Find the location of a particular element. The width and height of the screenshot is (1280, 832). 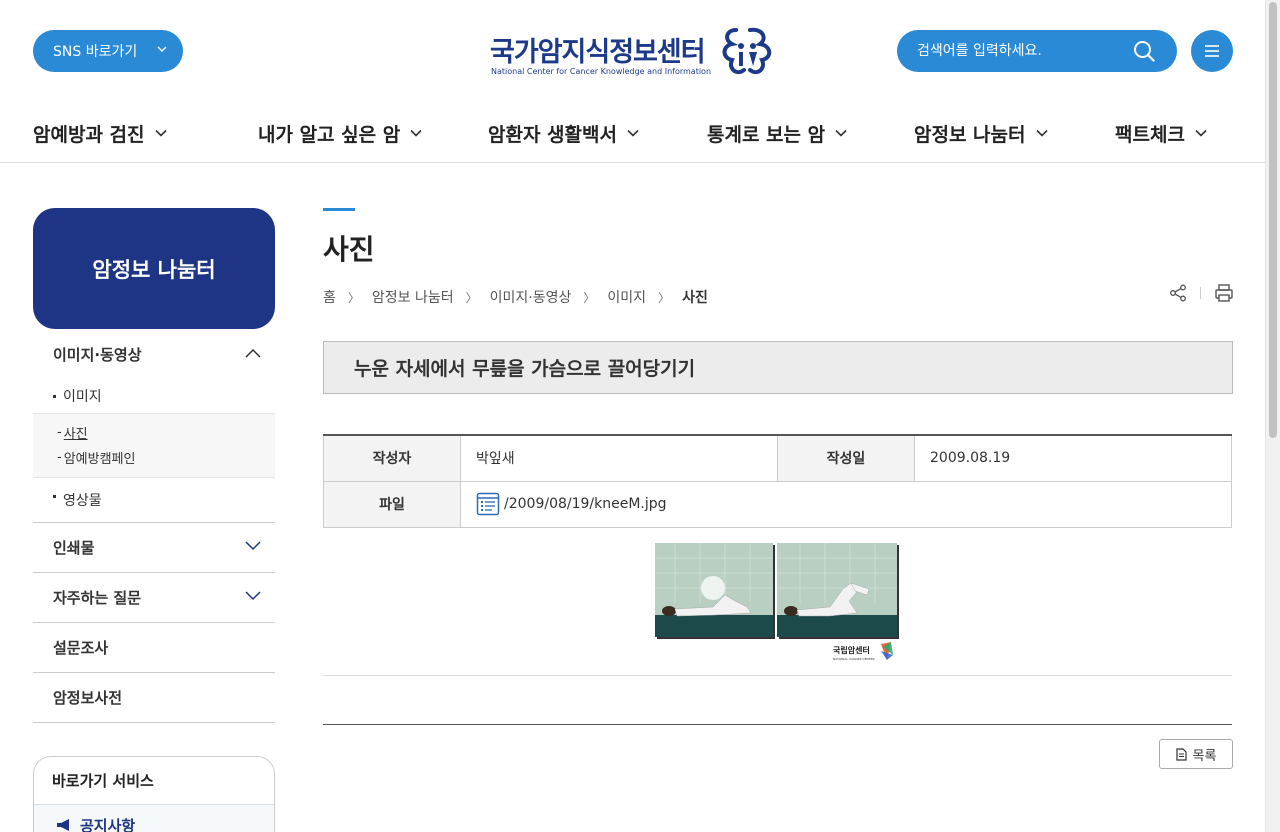

page-title: 사진 is located at coordinates (349, 249).